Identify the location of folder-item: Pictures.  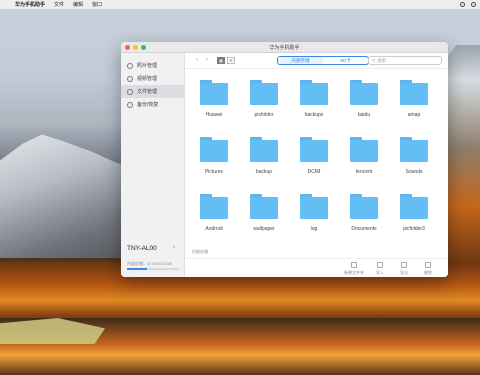
(214, 156).